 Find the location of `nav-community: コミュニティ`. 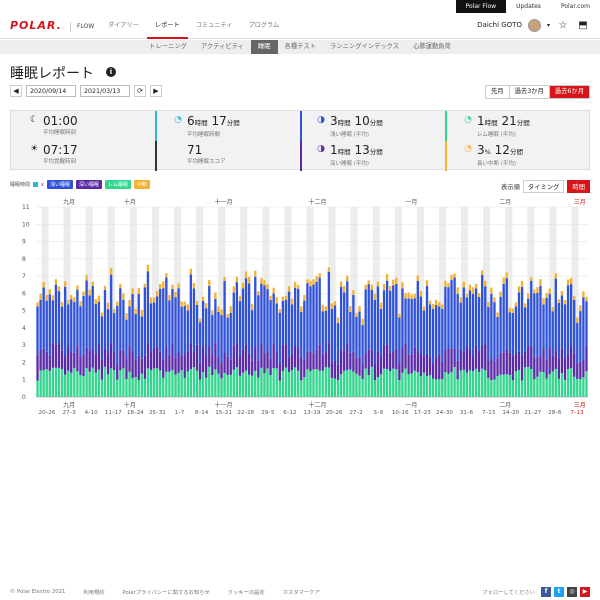

nav-community: コミュニティ is located at coordinates (214, 26).